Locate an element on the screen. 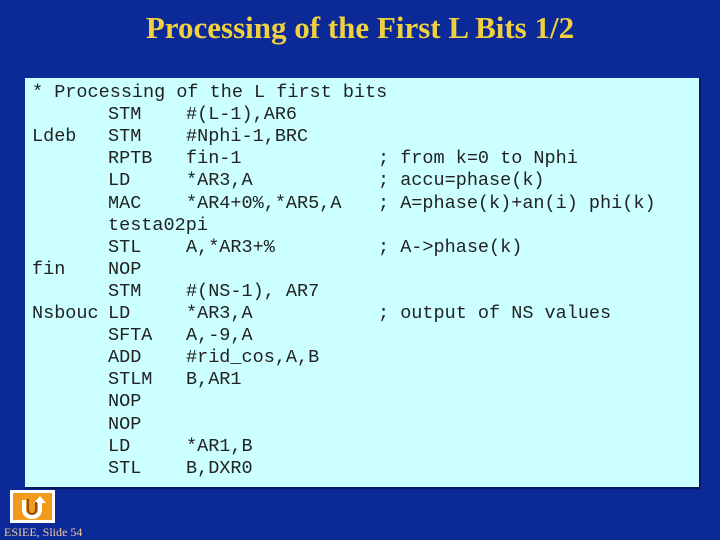  code-label: fin is located at coordinates (49, 269).